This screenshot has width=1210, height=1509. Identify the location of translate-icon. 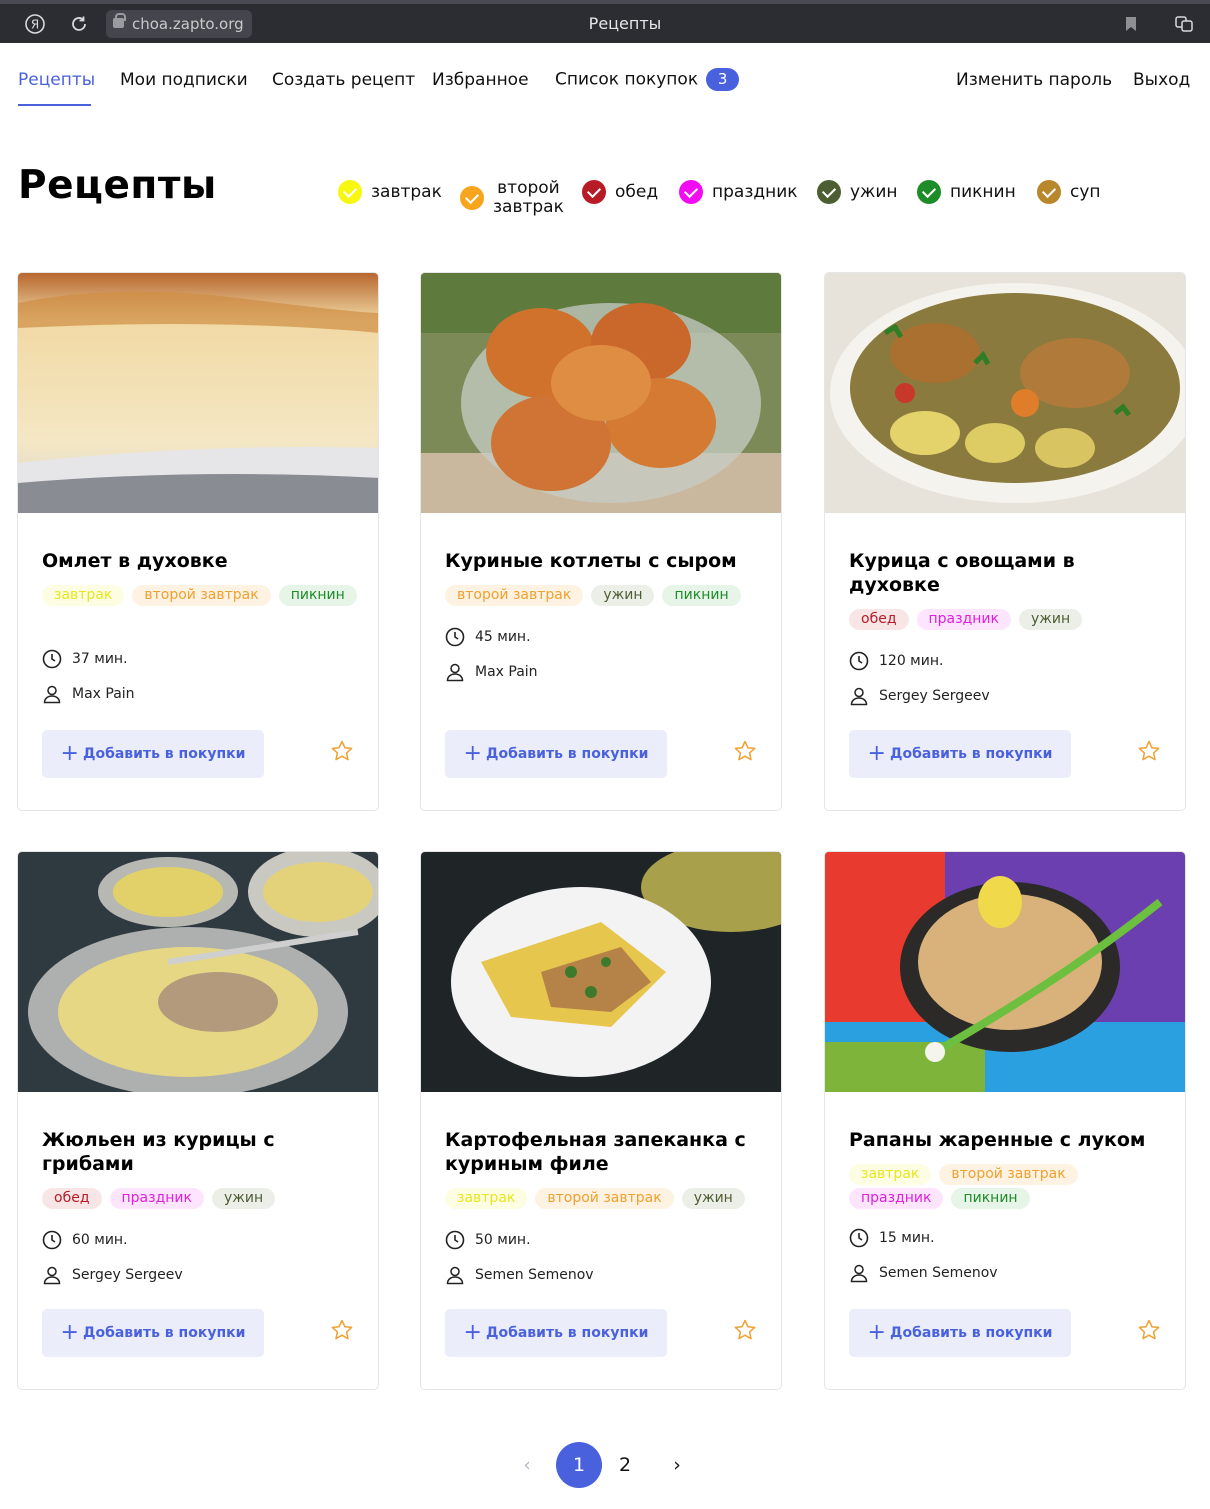
(1184, 24).